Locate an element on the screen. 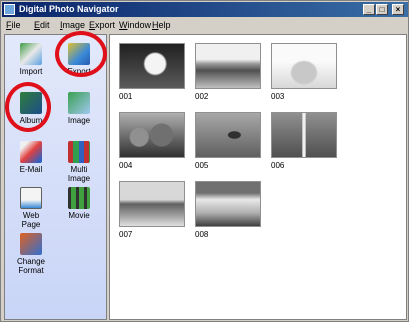  thumbnail-number: 001 is located at coordinates (126, 96).